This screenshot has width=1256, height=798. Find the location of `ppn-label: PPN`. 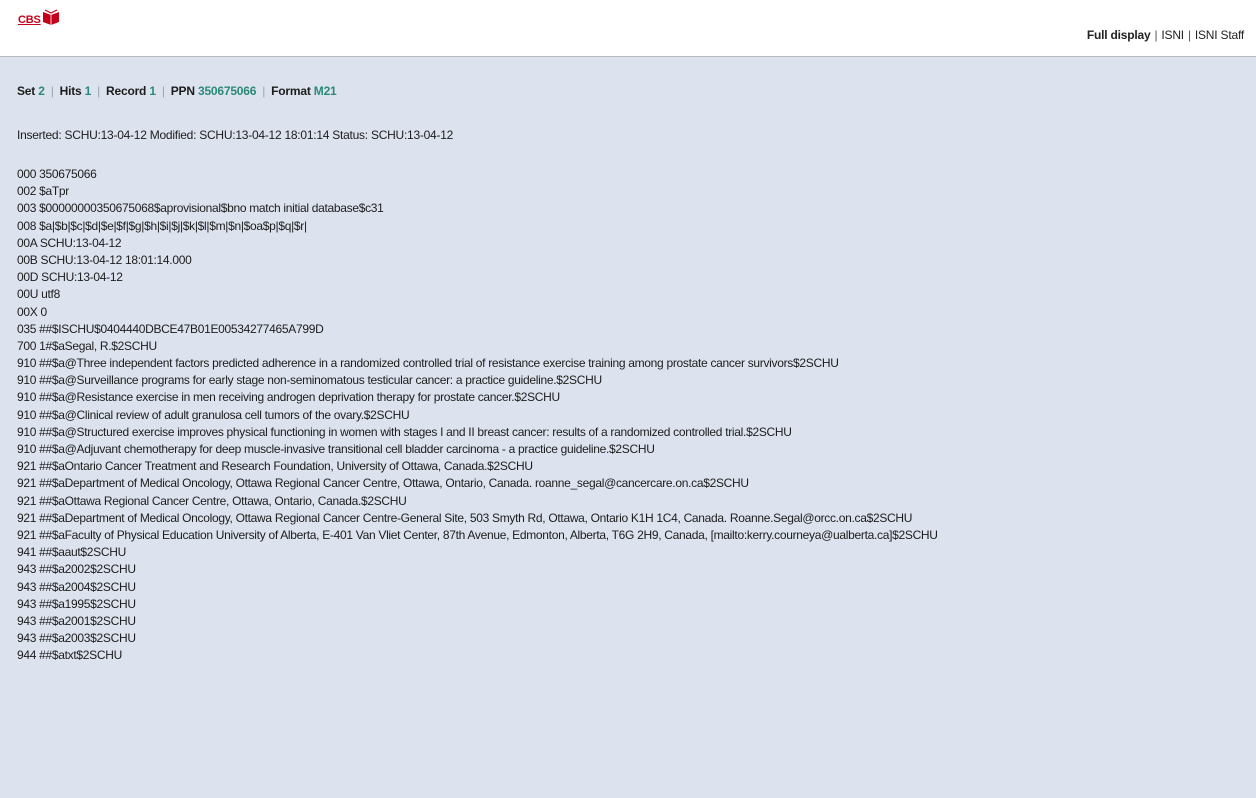

ppn-label: PPN is located at coordinates (182, 91).